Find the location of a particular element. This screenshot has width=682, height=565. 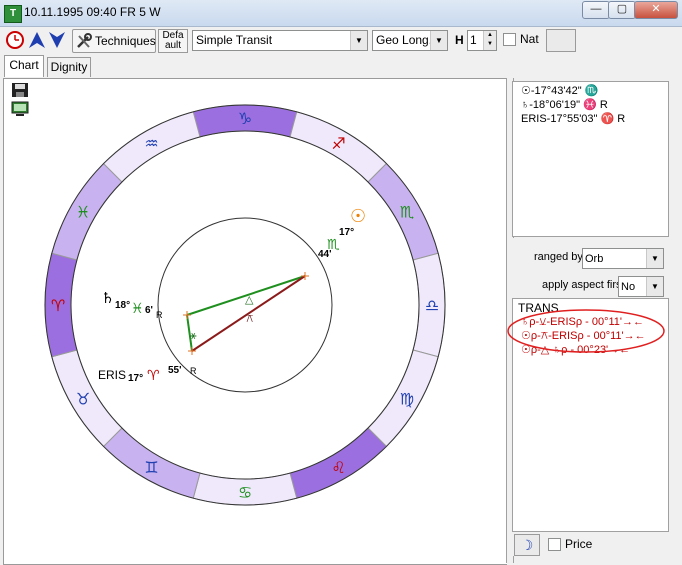

trine-symbol: △ is located at coordinates (249, 299).